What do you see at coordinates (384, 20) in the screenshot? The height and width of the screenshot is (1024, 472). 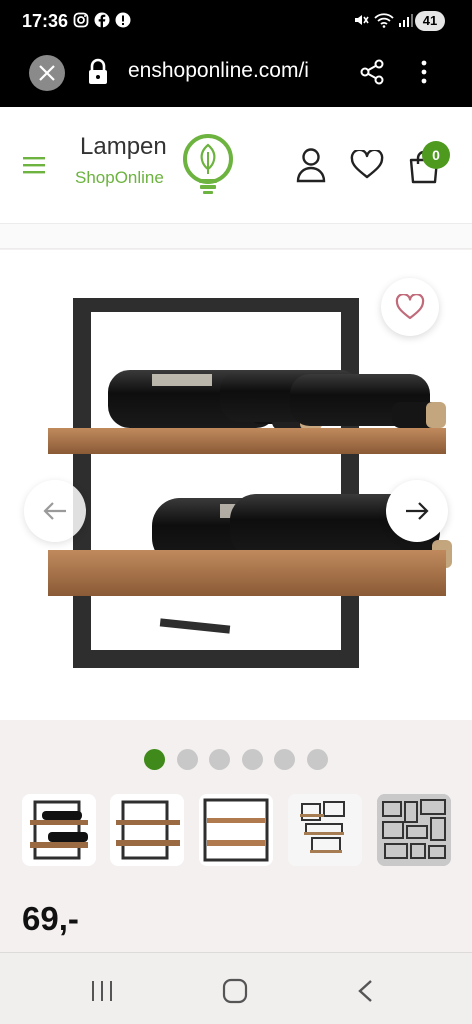 I see `wifi-icon` at bounding box center [384, 20].